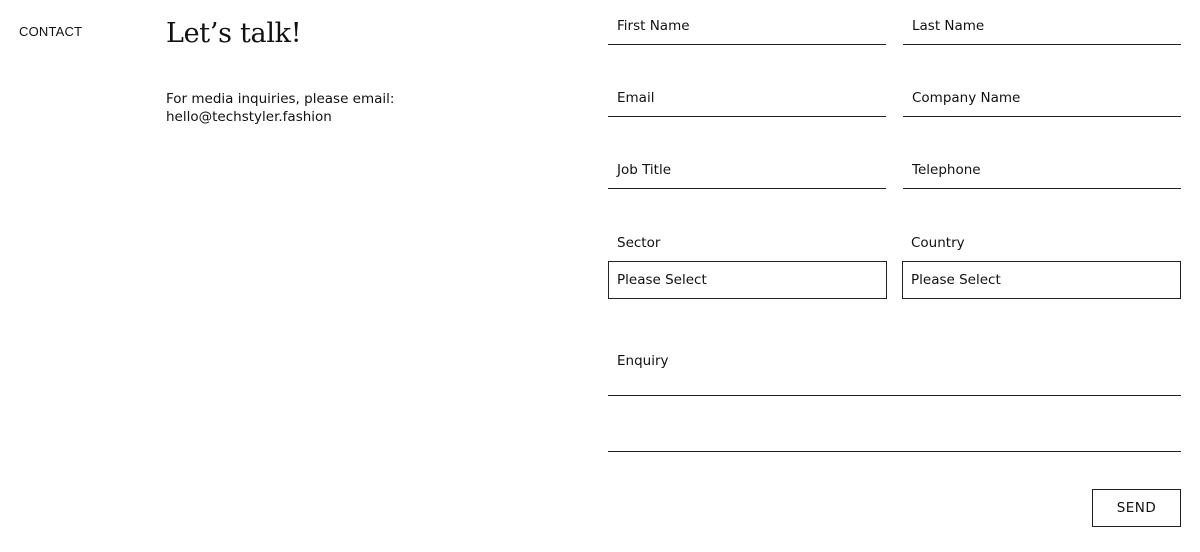 The width and height of the screenshot is (1200, 552). I want to click on telephone-placeholder: Telephone, so click(946, 170).